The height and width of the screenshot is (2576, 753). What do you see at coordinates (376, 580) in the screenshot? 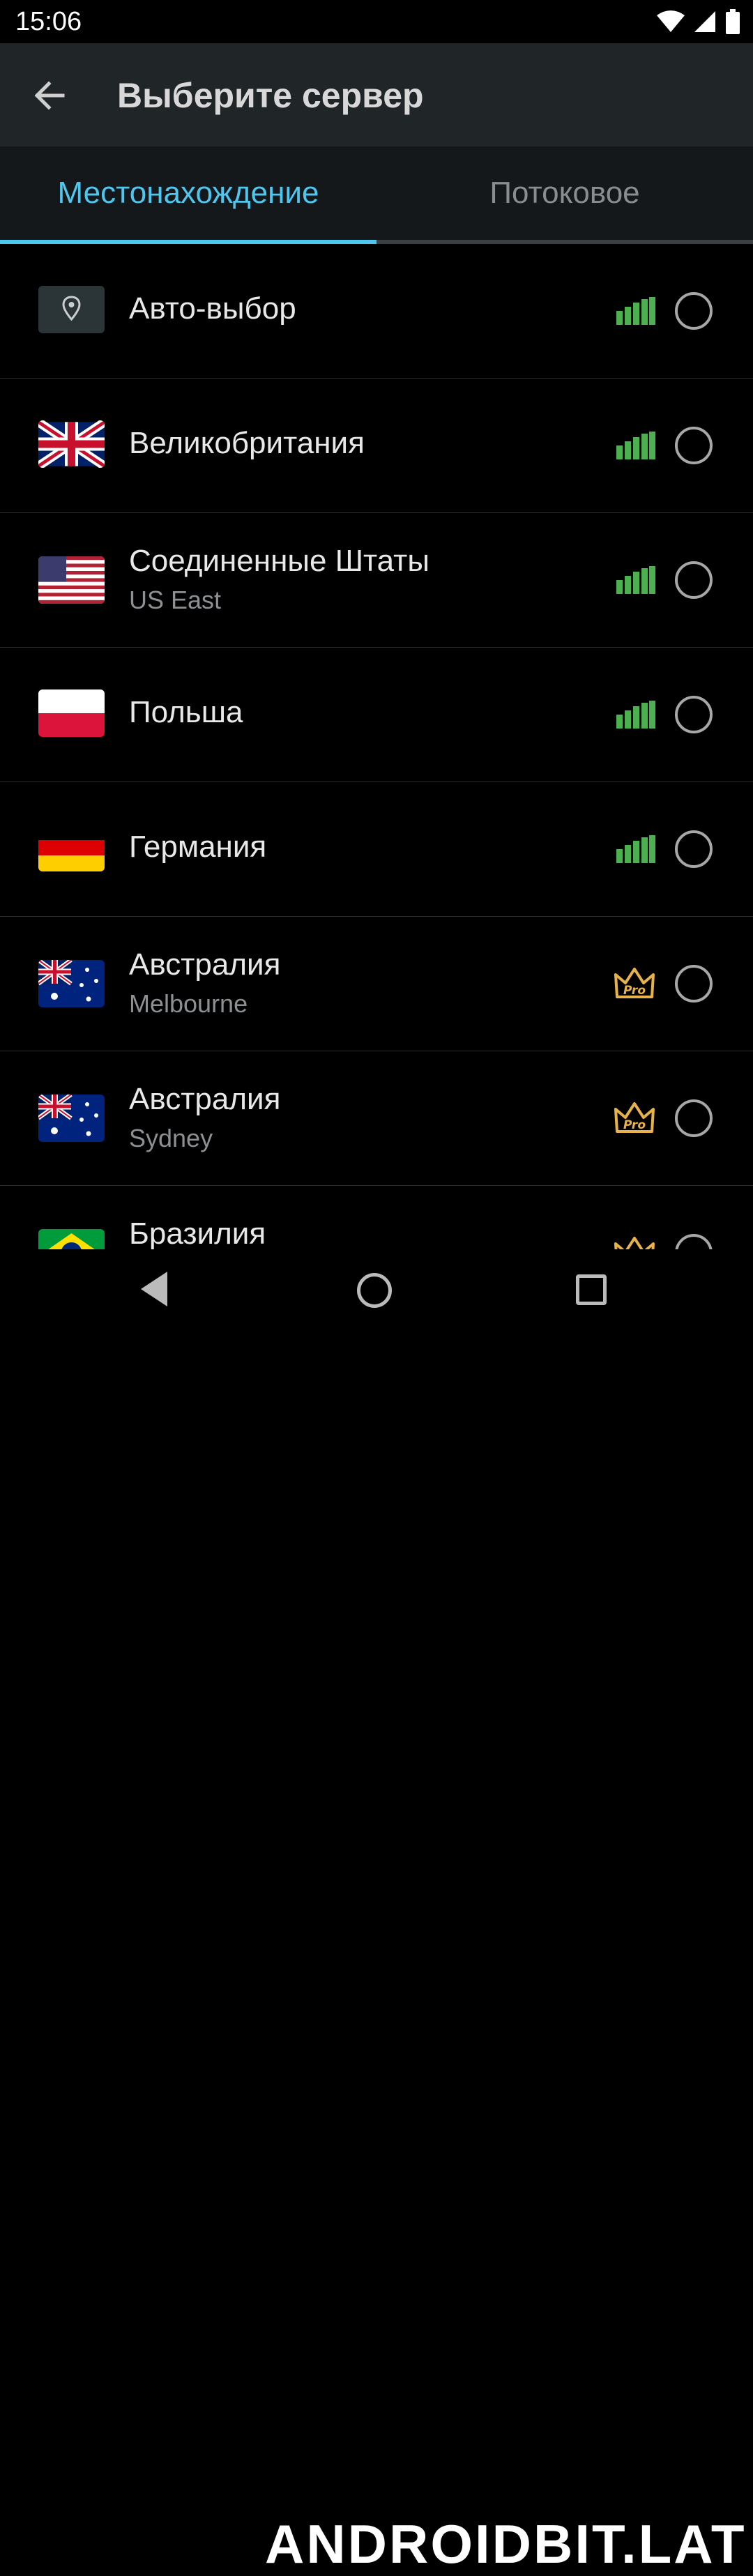
I see `server-row-us: Соединенные Штаты US East` at bounding box center [376, 580].